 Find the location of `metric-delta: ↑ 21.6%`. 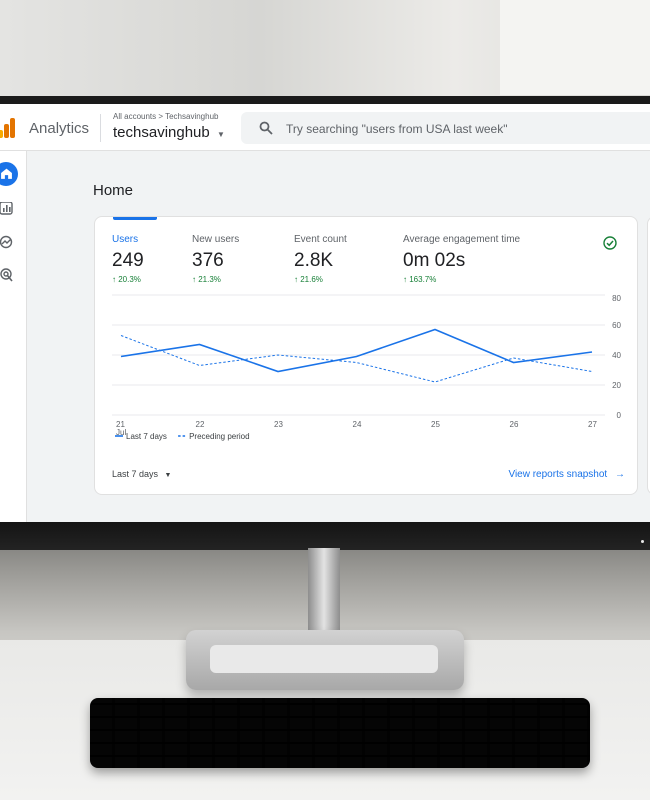

metric-delta: ↑ 21.6% is located at coordinates (308, 279).